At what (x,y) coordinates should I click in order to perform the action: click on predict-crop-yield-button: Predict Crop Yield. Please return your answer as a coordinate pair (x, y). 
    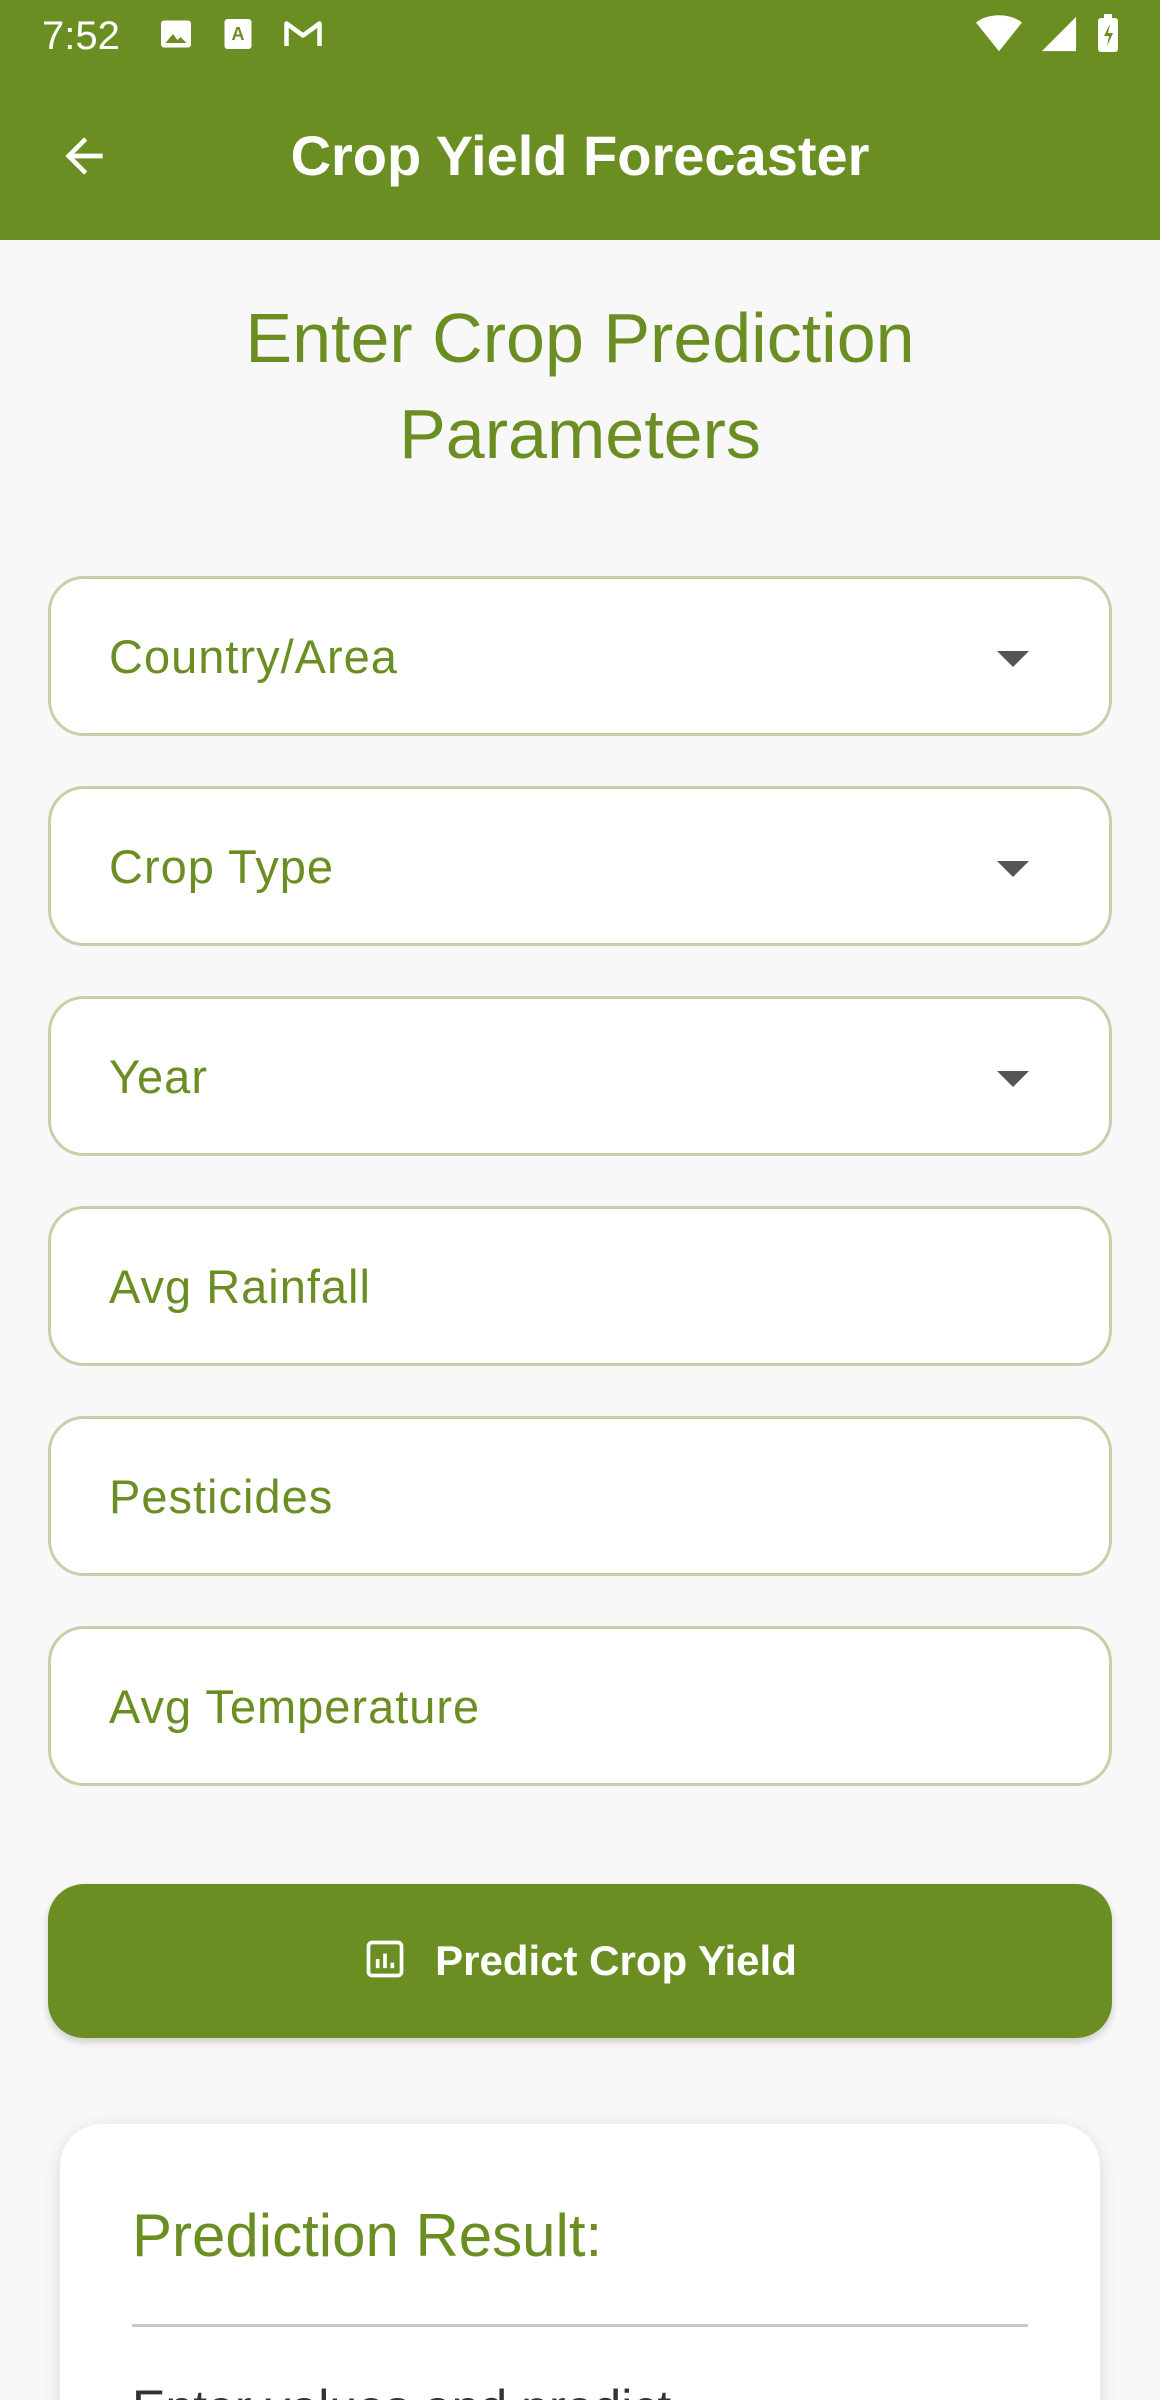
    Looking at the image, I should click on (580, 1961).